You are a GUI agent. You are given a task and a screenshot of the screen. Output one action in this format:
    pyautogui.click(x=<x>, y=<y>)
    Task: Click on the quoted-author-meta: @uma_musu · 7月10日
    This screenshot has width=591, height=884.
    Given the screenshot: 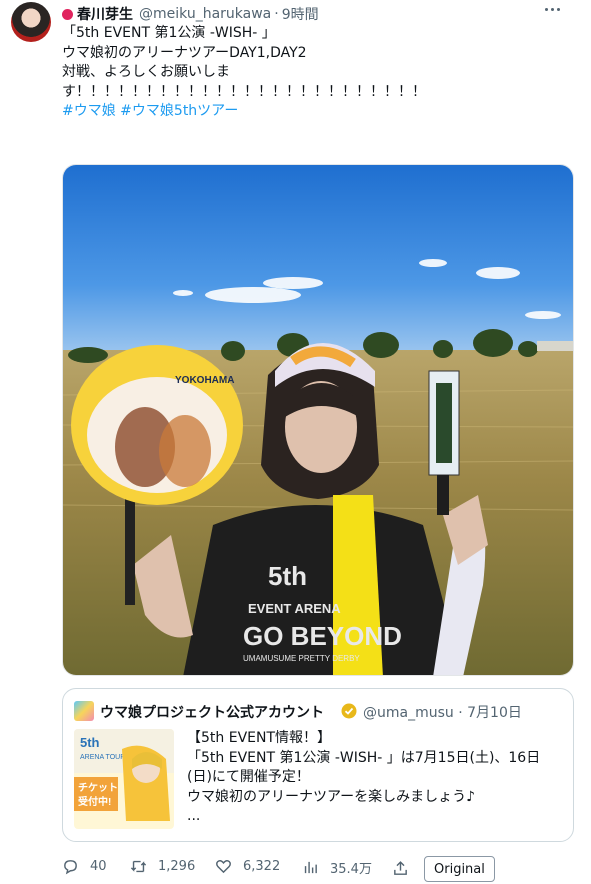 What is the action you would take?
    pyautogui.click(x=442, y=712)
    